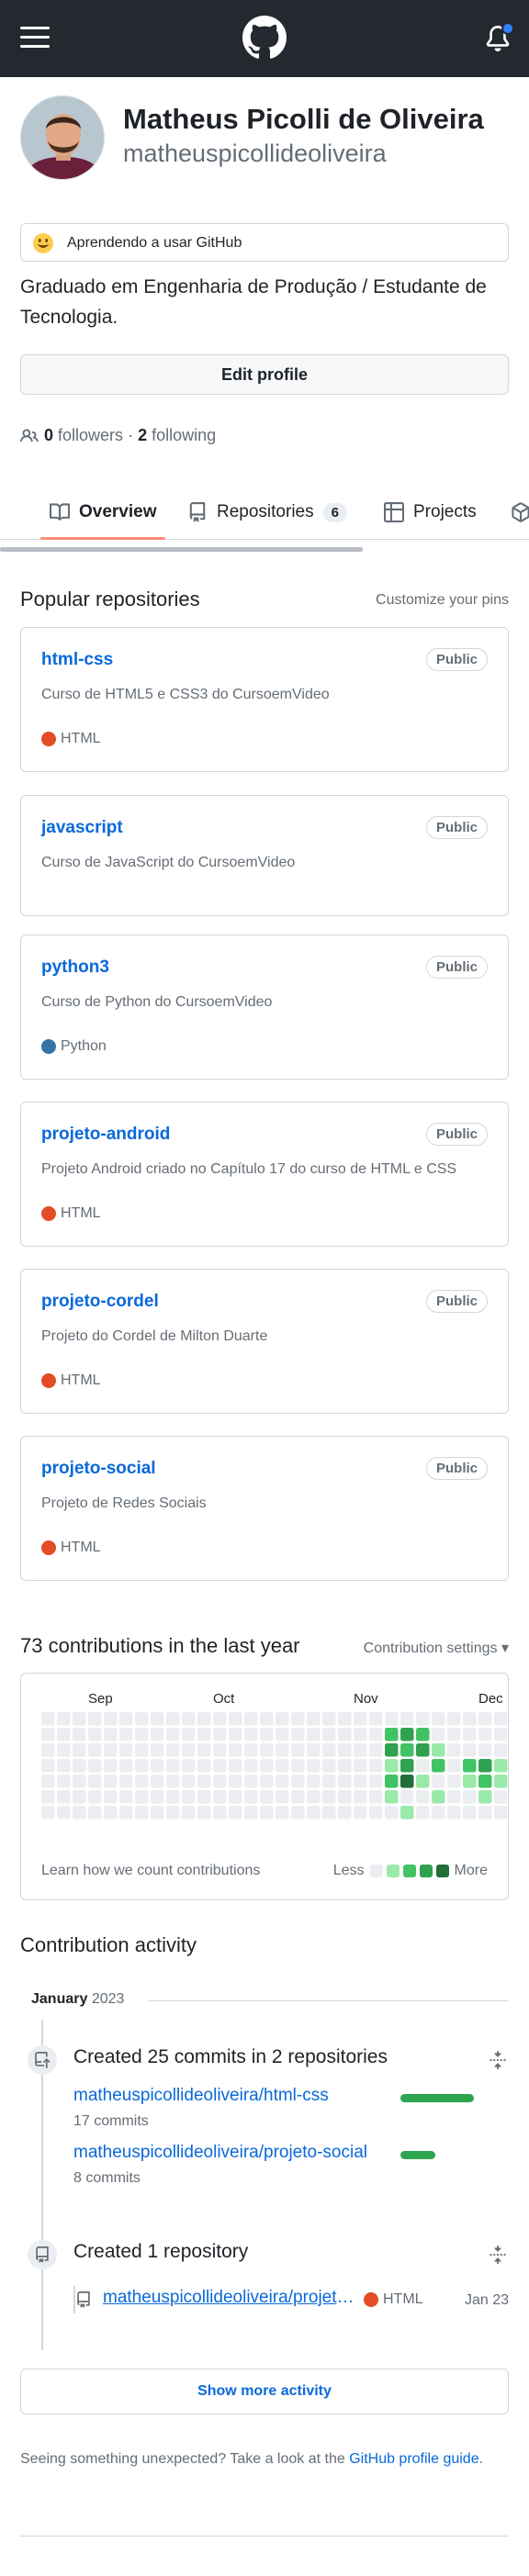 This screenshot has height=2576, width=529. What do you see at coordinates (442, 600) in the screenshot?
I see `customize-pins-link: Customize your pins` at bounding box center [442, 600].